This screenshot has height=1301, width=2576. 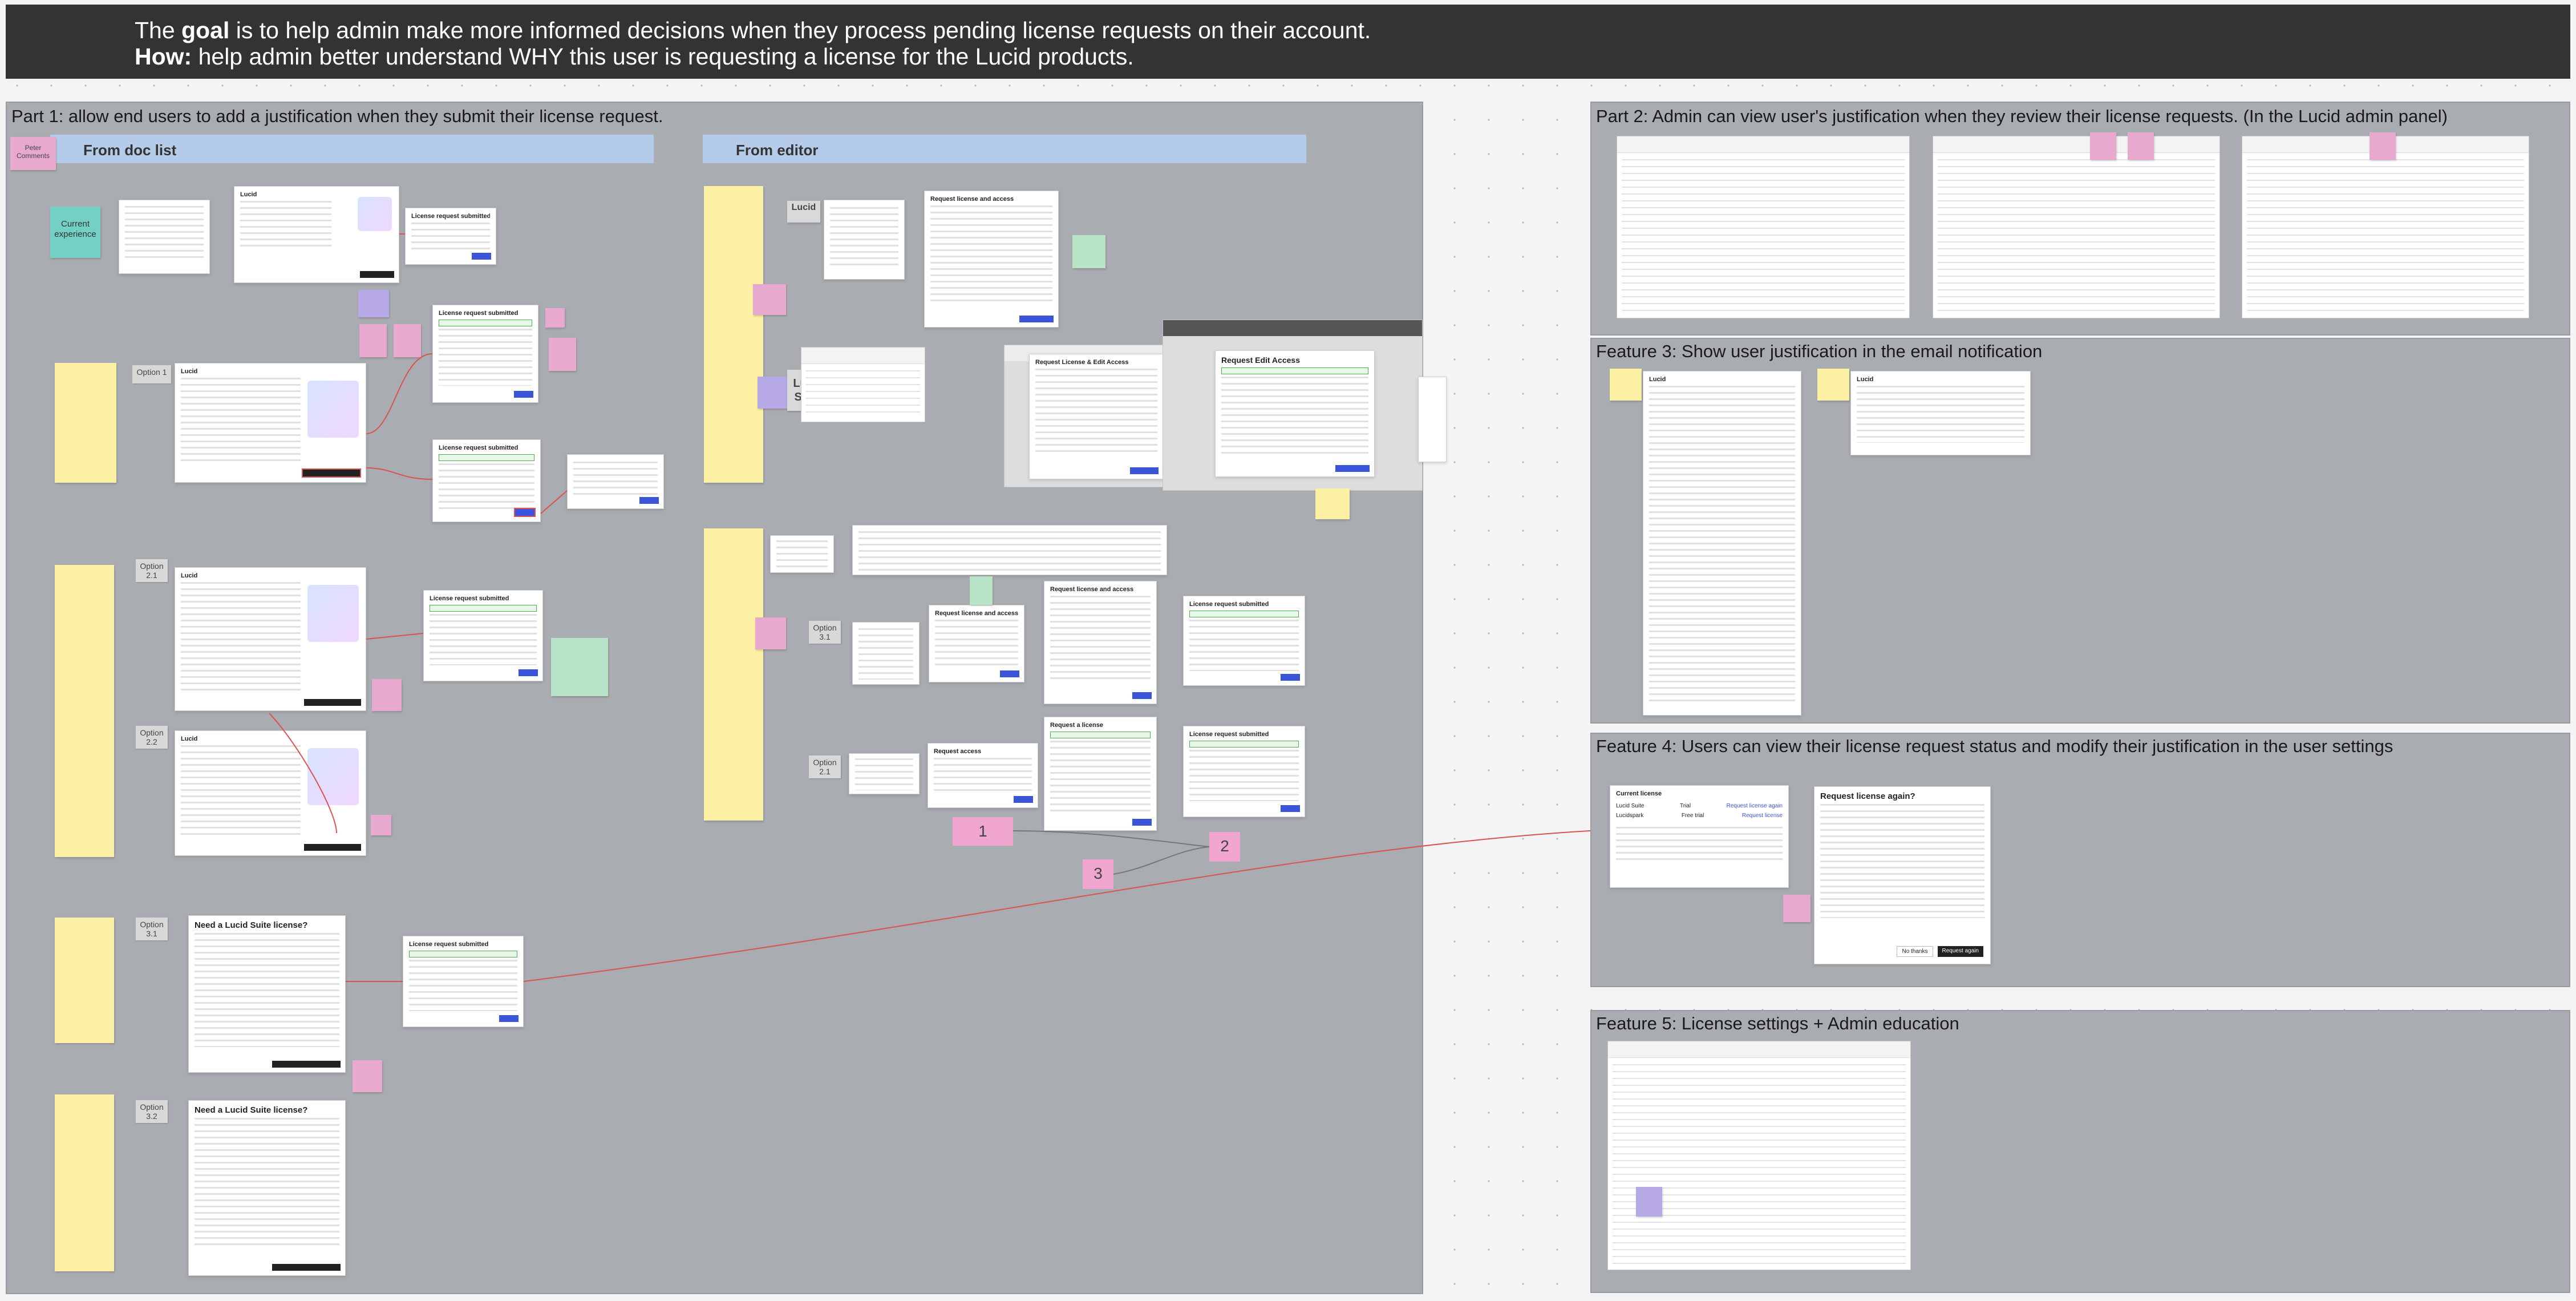 I want to click on part2-pink-b, so click(x=2141, y=146).